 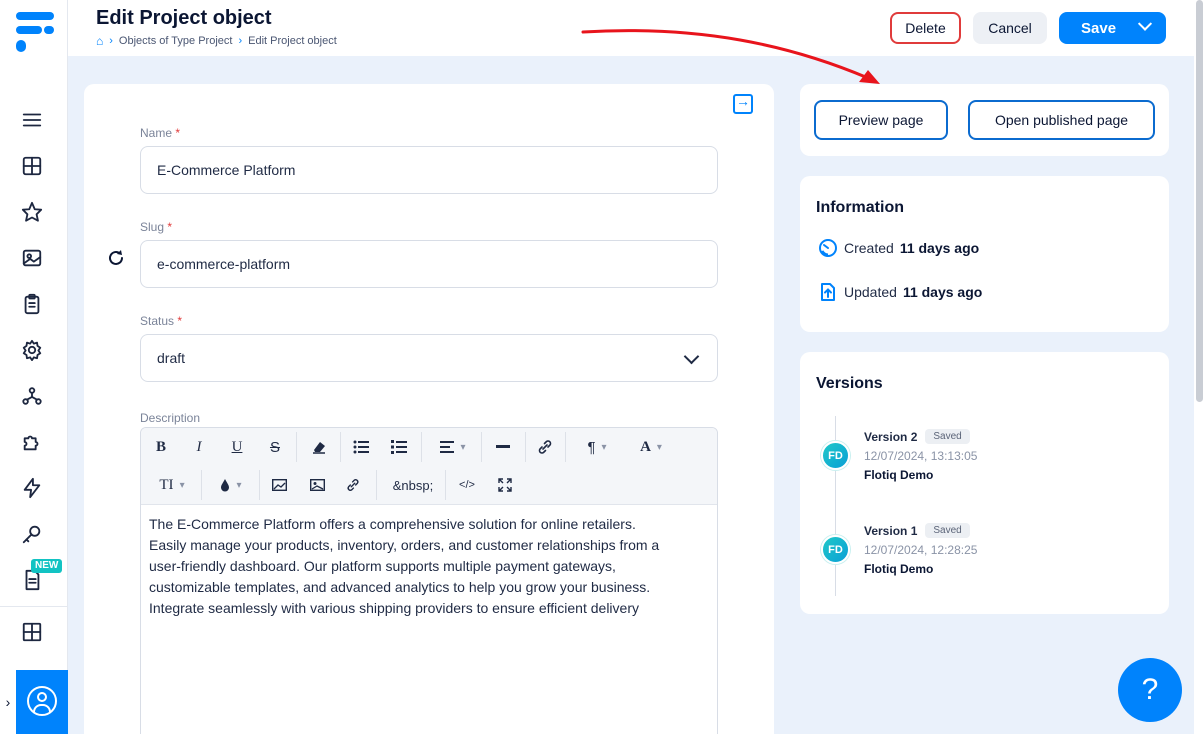 I want to click on help-button: ?, so click(x=1150, y=690).